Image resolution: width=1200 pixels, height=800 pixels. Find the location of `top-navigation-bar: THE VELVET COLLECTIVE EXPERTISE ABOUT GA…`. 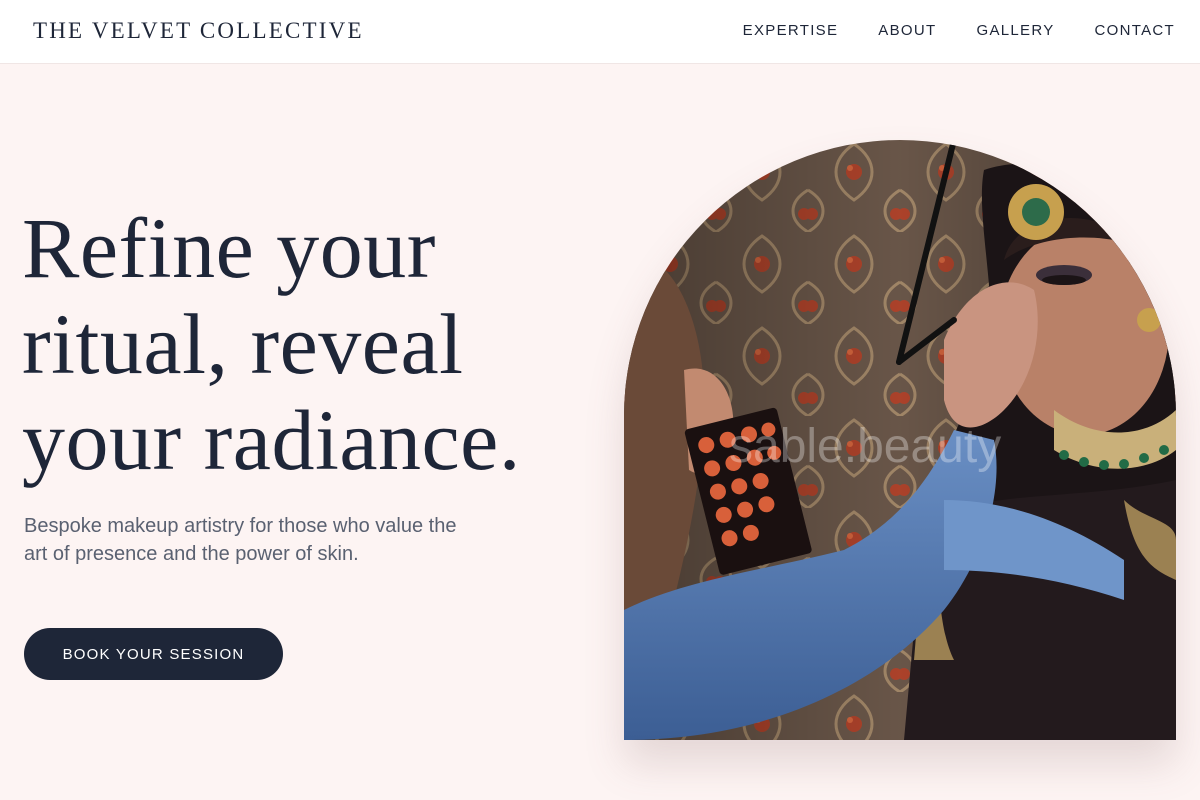

top-navigation-bar: THE VELVET COLLECTIVE EXPERTISE ABOUT GA… is located at coordinates (600, 32).